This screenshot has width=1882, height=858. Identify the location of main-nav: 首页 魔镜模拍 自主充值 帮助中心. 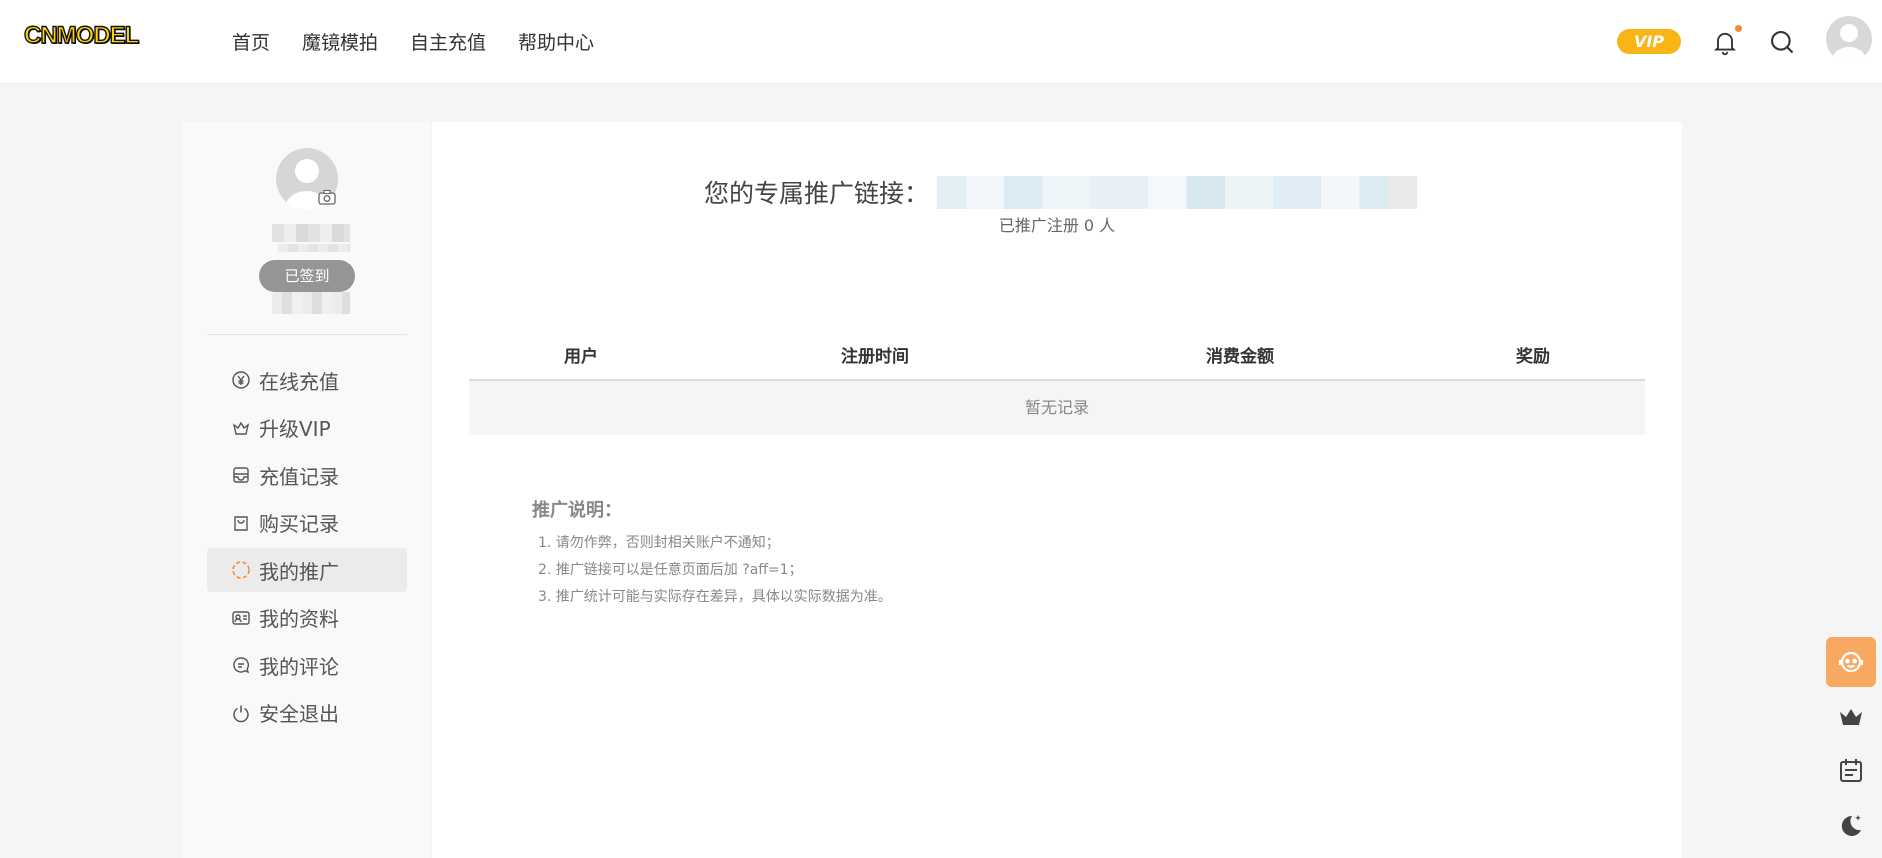
(413, 41).